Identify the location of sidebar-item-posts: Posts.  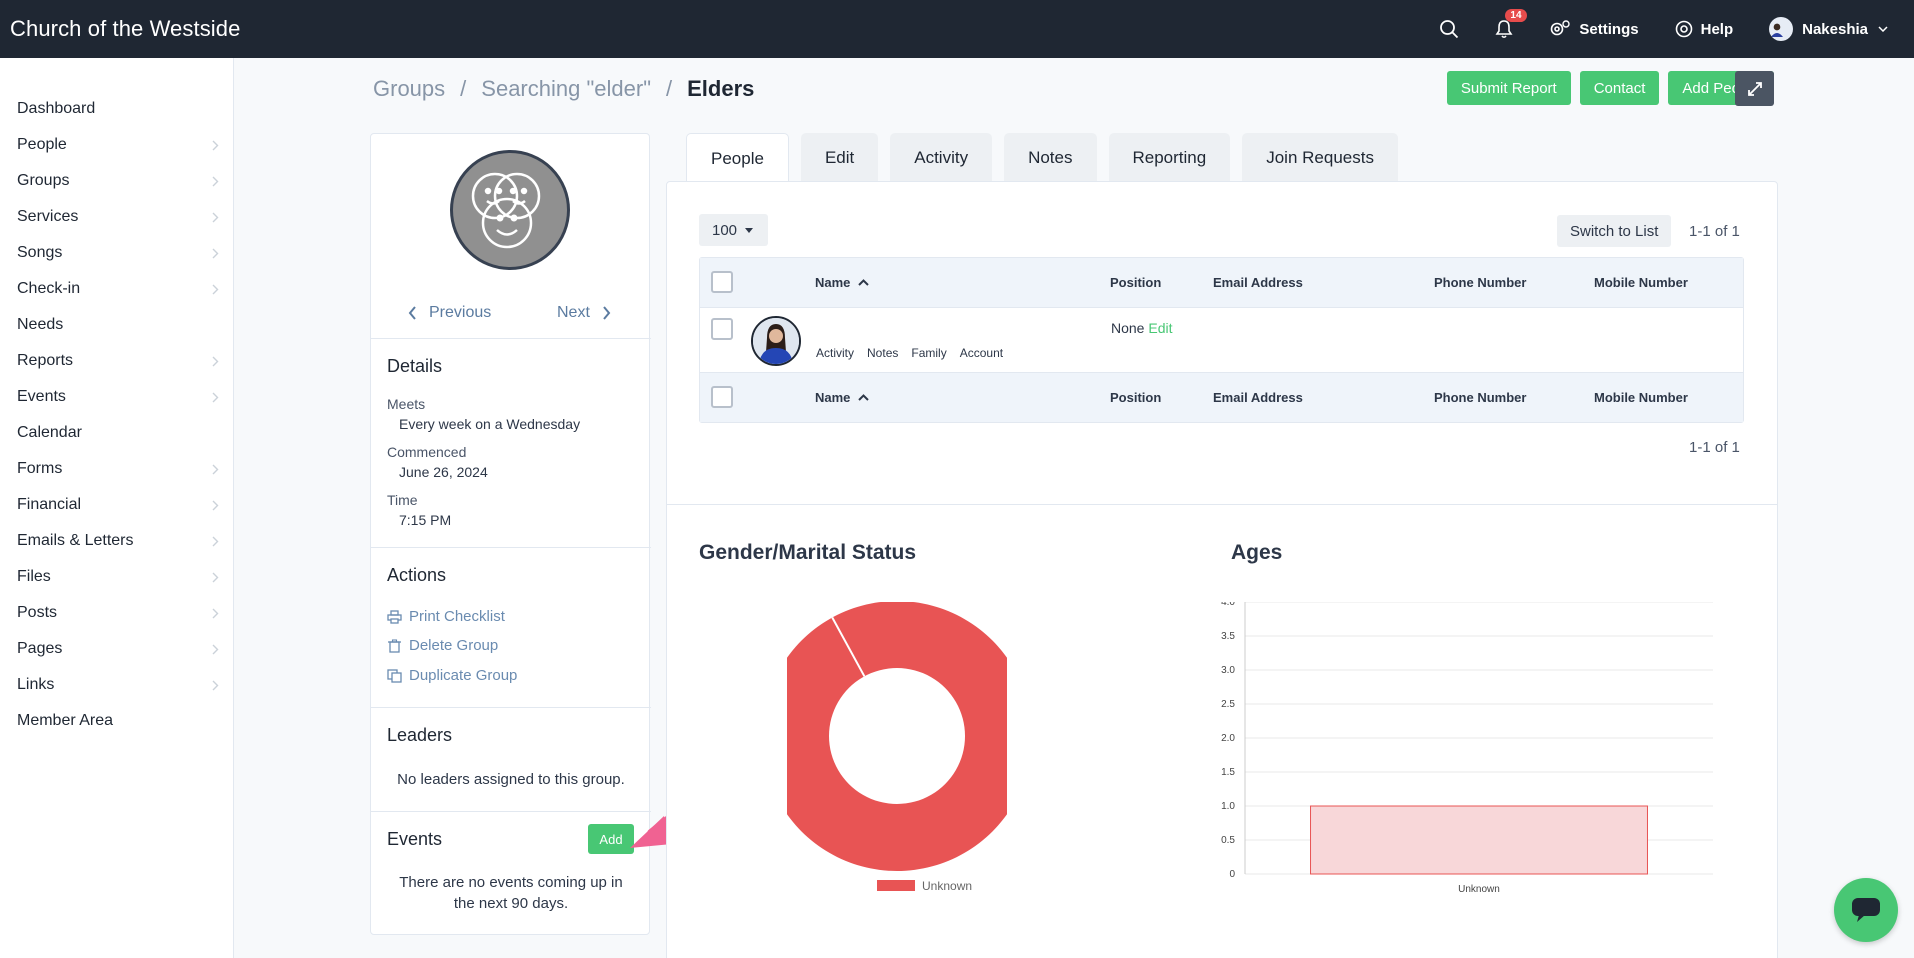
(116, 613).